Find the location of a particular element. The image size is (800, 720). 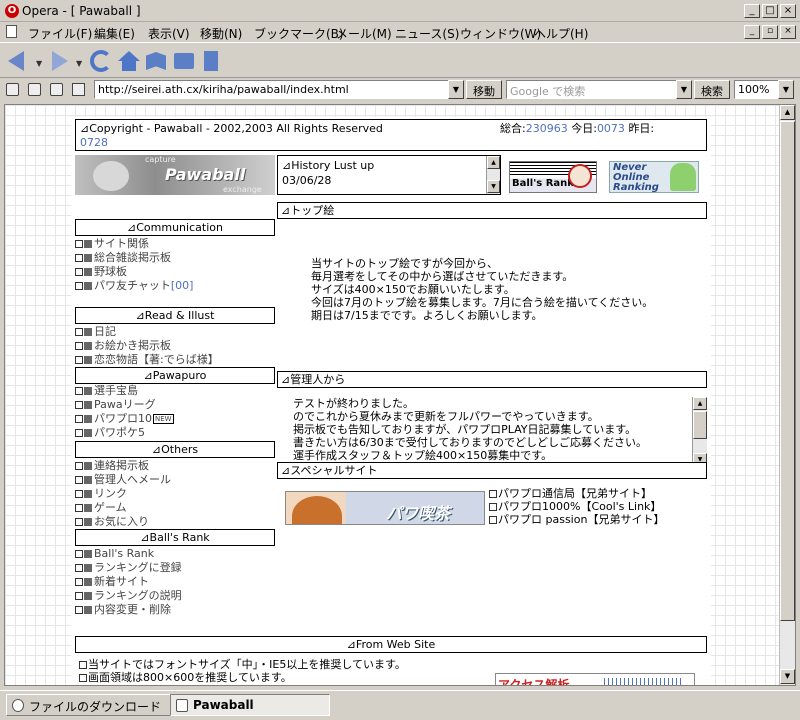

page-scrollbar: ▲ ▼ is located at coordinates (787, 395).